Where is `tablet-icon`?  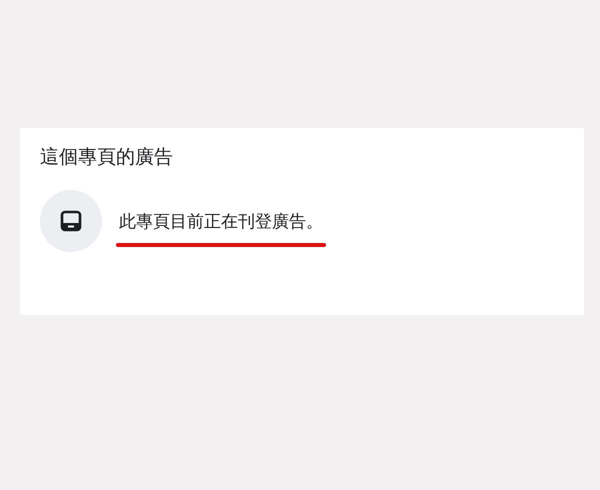 tablet-icon is located at coordinates (71, 221).